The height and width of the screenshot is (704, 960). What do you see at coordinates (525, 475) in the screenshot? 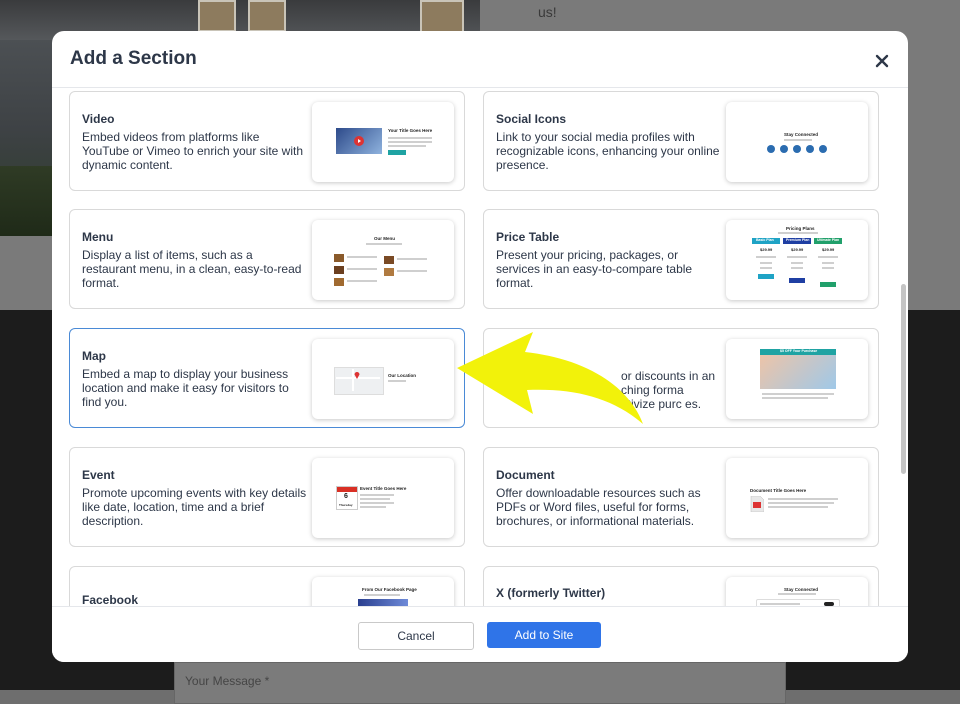
I see `card-title: Document` at bounding box center [525, 475].